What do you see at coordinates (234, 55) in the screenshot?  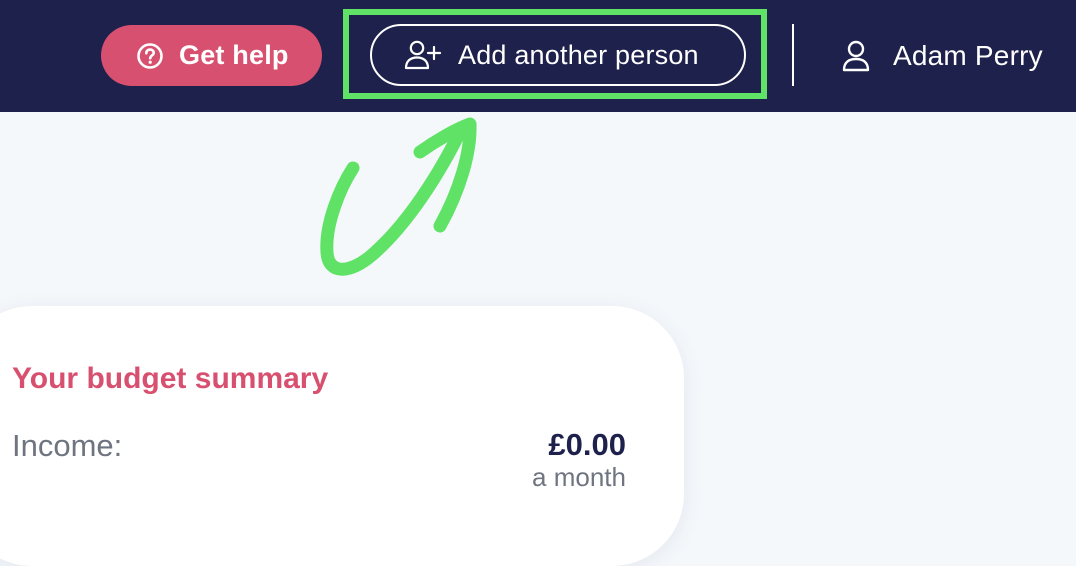 I see `get-help-label: Get help` at bounding box center [234, 55].